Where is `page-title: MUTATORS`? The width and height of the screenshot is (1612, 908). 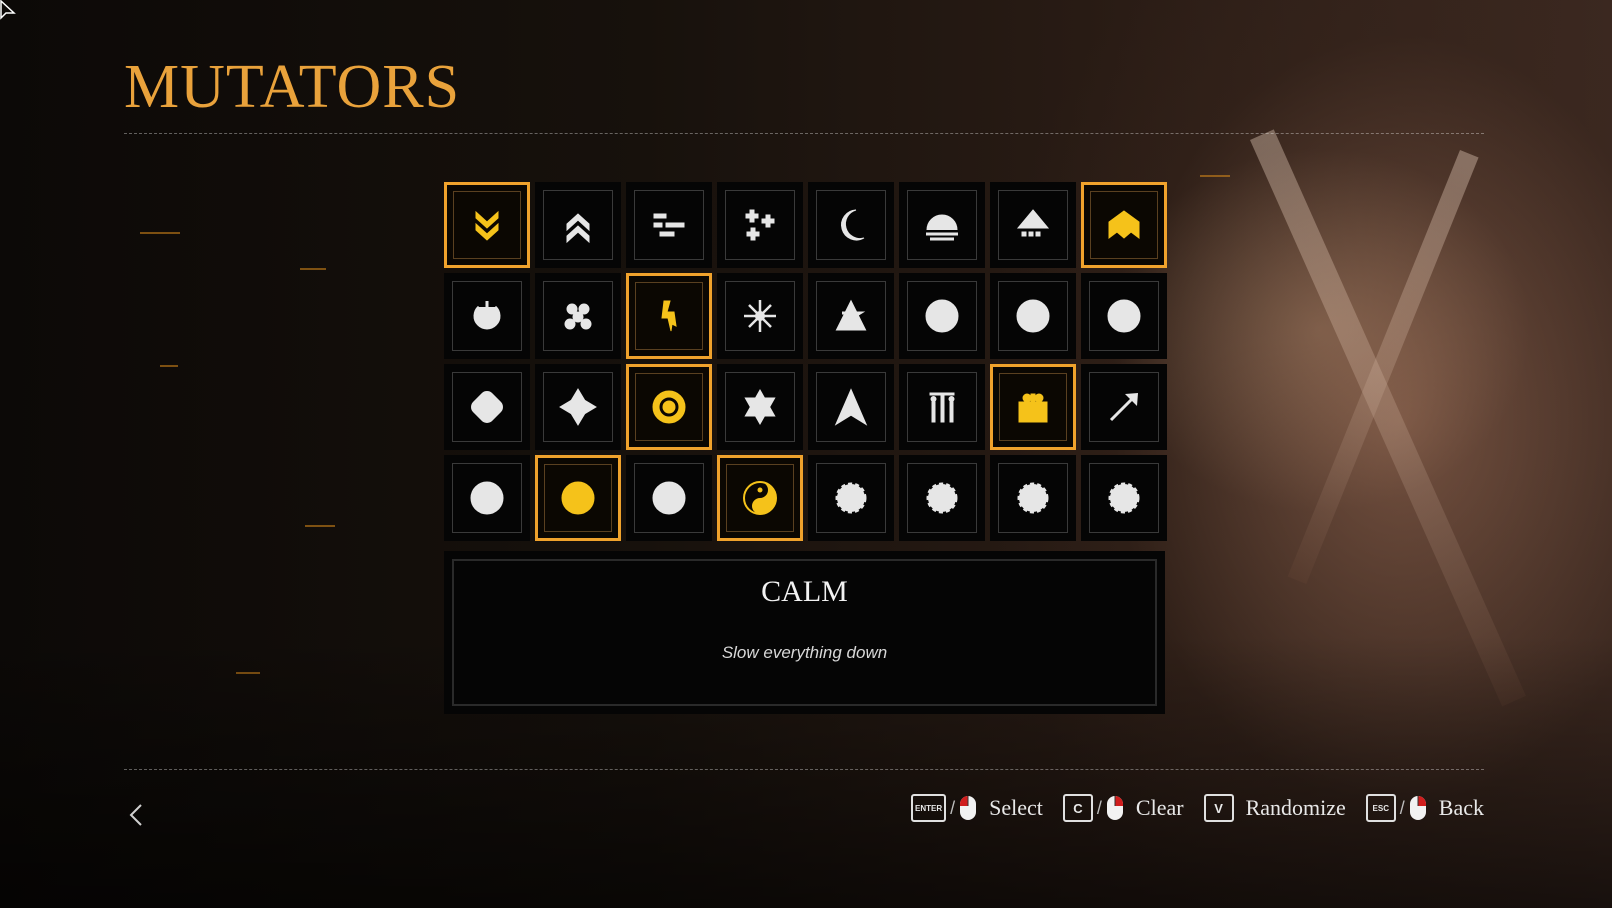 page-title: MUTATORS is located at coordinates (292, 87).